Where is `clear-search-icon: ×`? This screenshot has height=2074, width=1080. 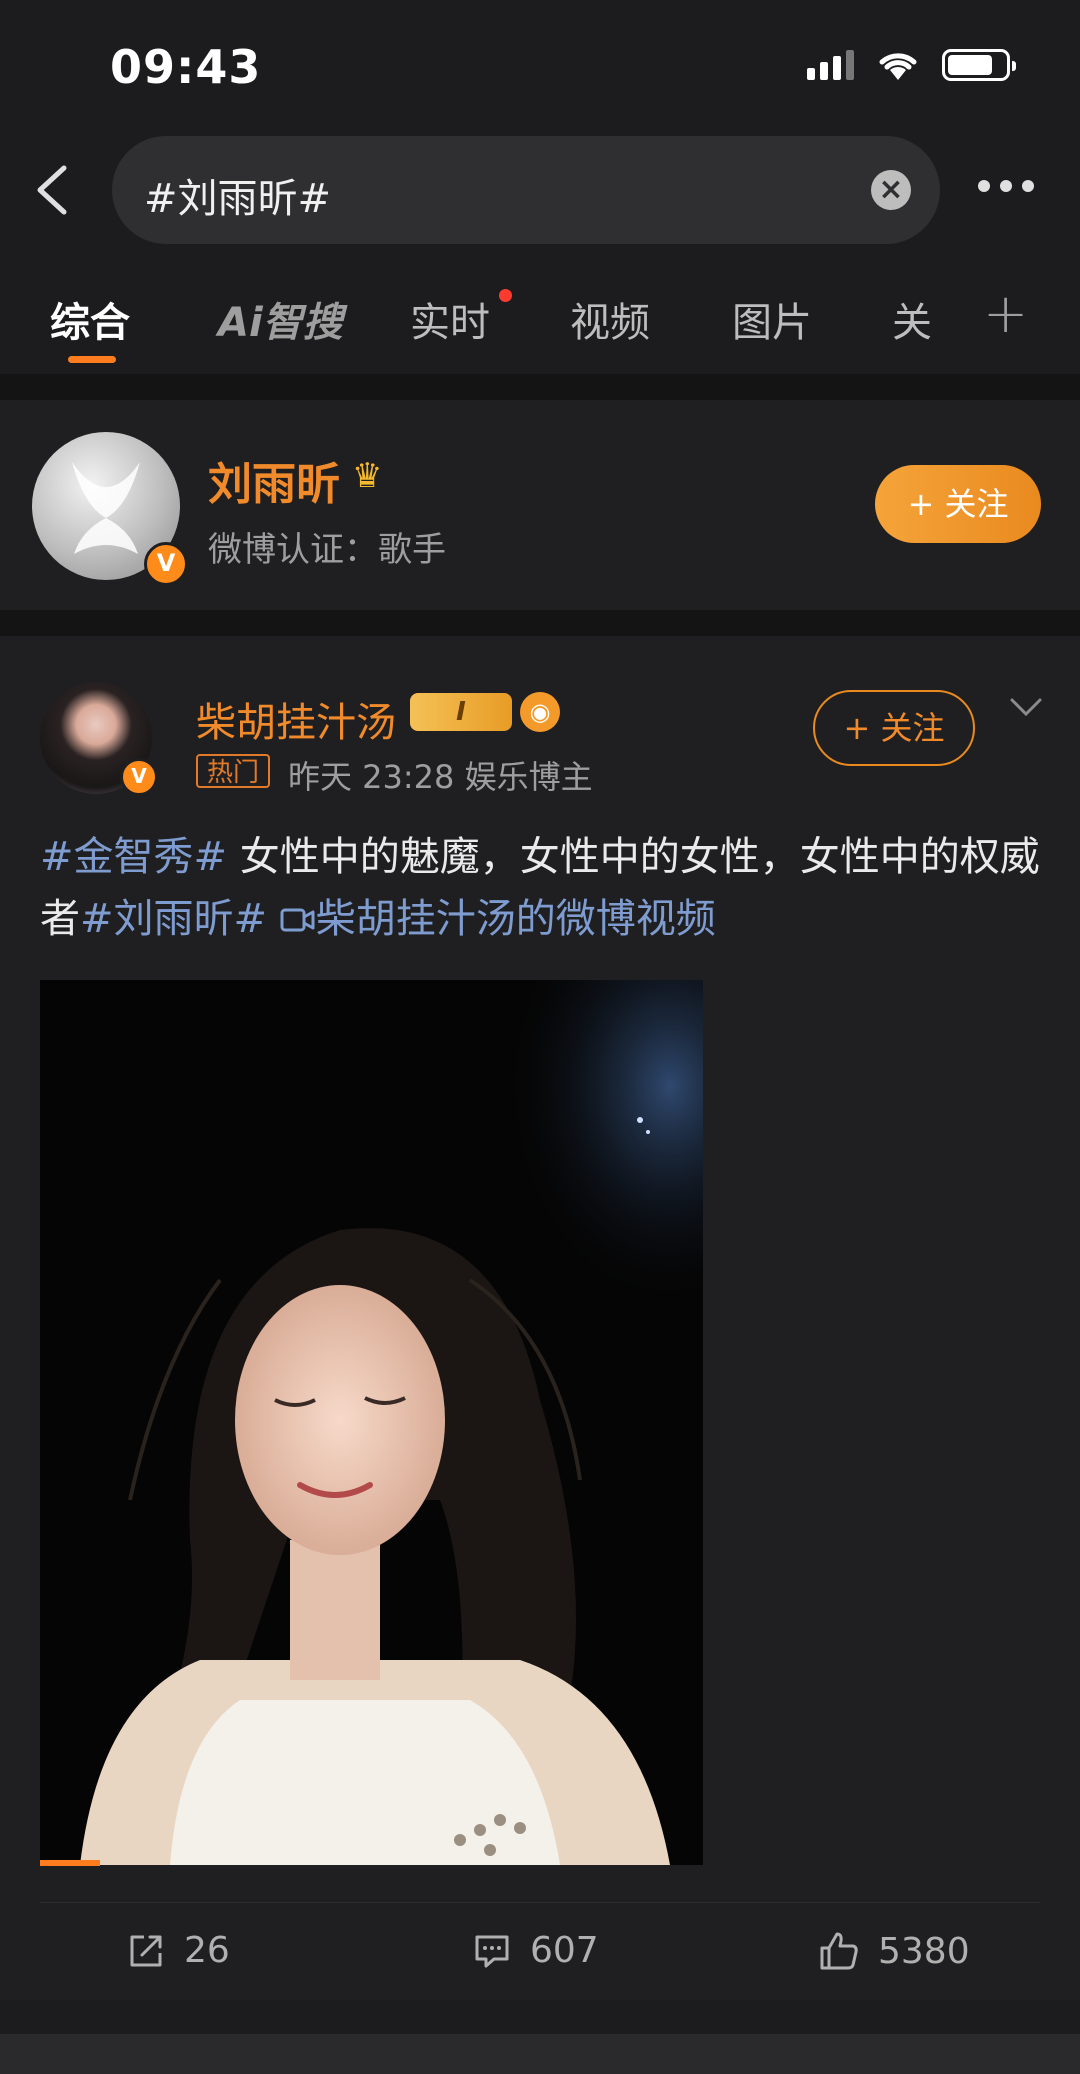 clear-search-icon: × is located at coordinates (891, 190).